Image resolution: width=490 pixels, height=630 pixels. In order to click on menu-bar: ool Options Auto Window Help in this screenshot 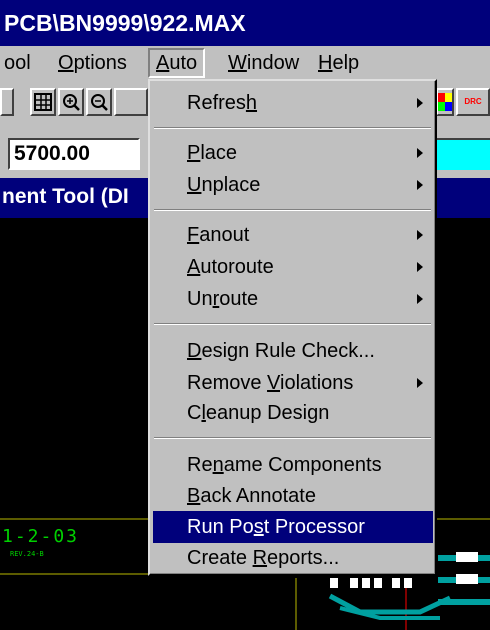, I will do `click(245, 63)`.